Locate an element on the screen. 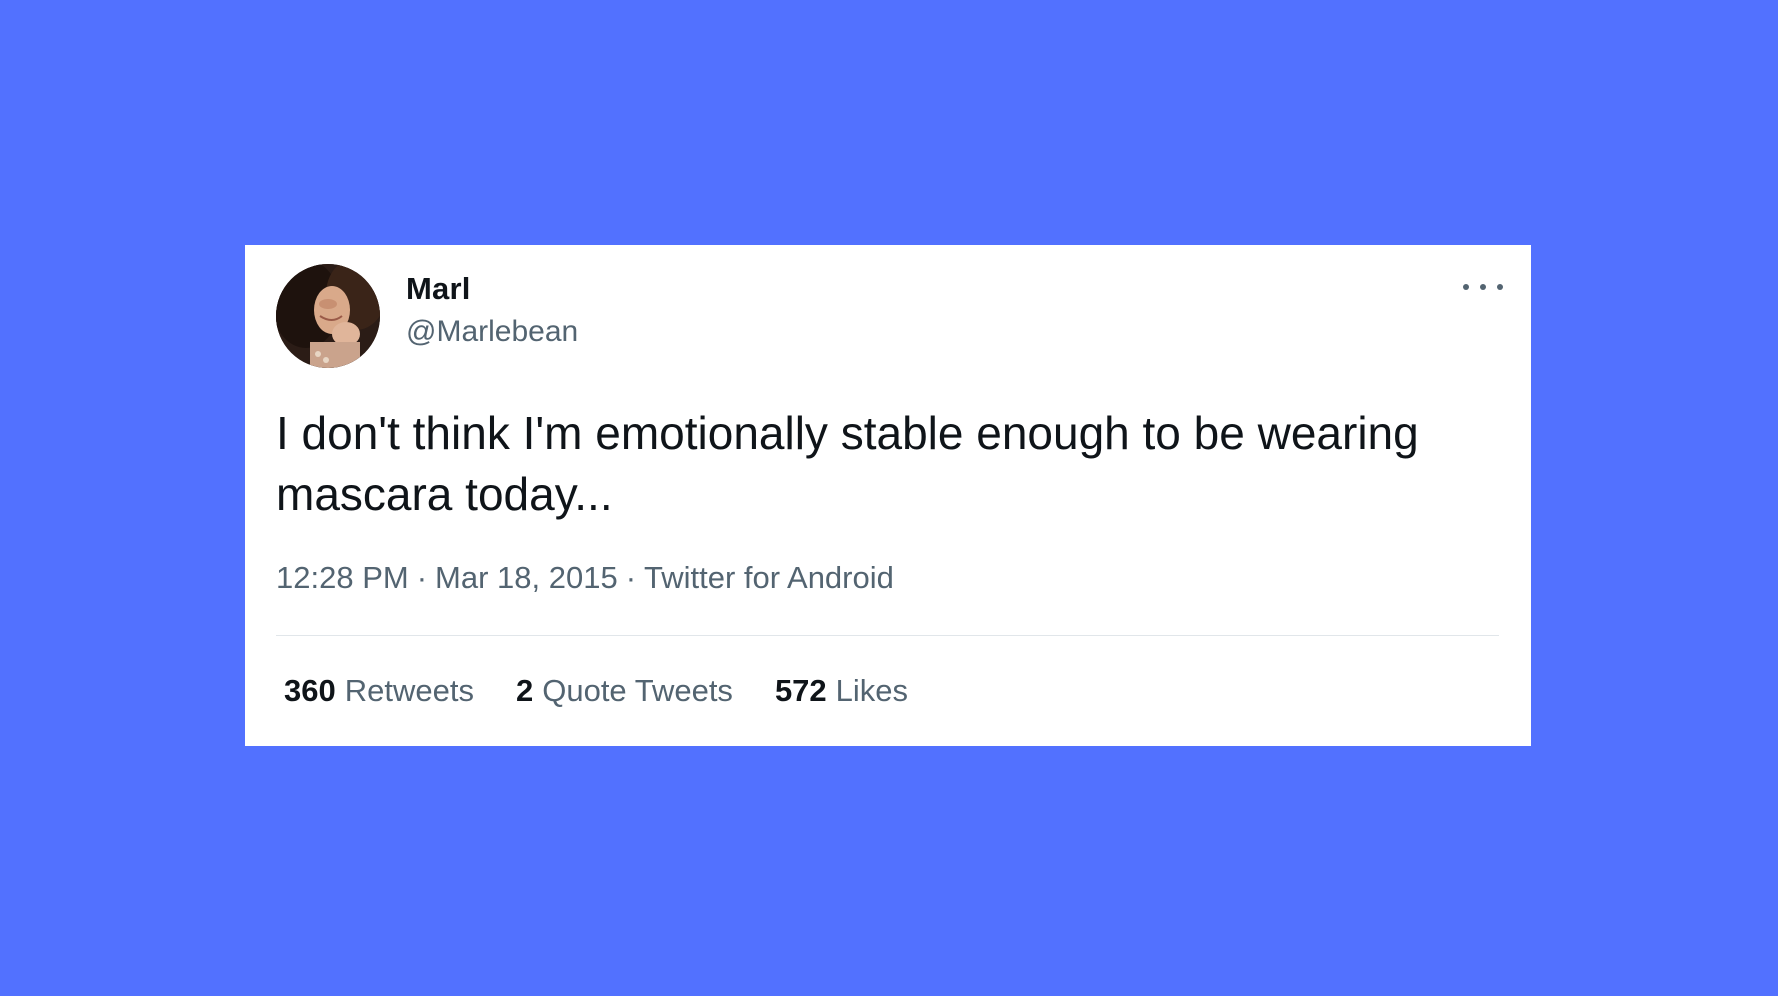 This screenshot has width=1778, height=996. quote-tweets-stat: 2 Quote Tweets is located at coordinates (624, 691).